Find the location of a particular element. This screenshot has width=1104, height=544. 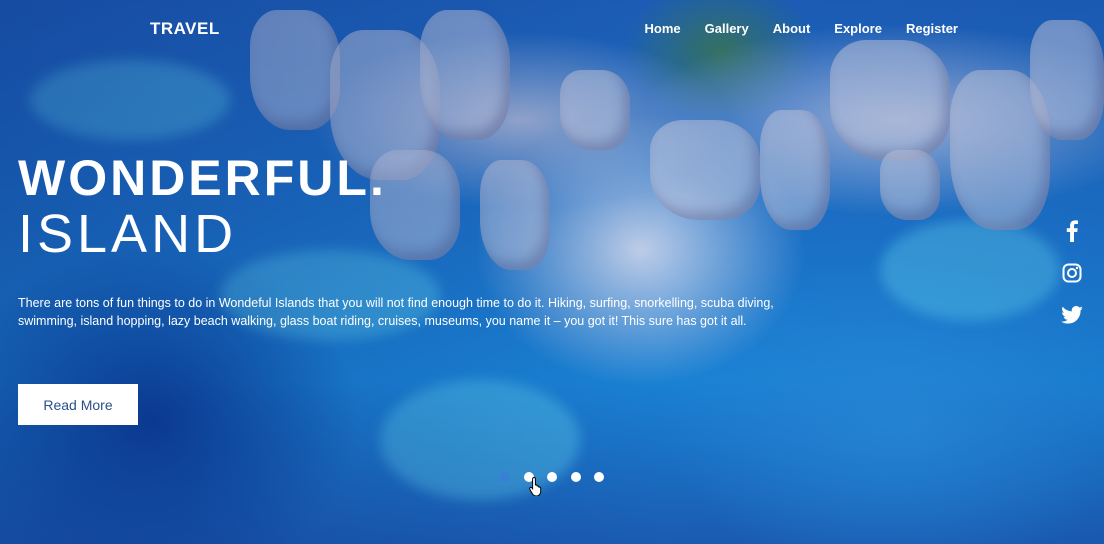

nav-item-home: Home is located at coordinates (663, 28).